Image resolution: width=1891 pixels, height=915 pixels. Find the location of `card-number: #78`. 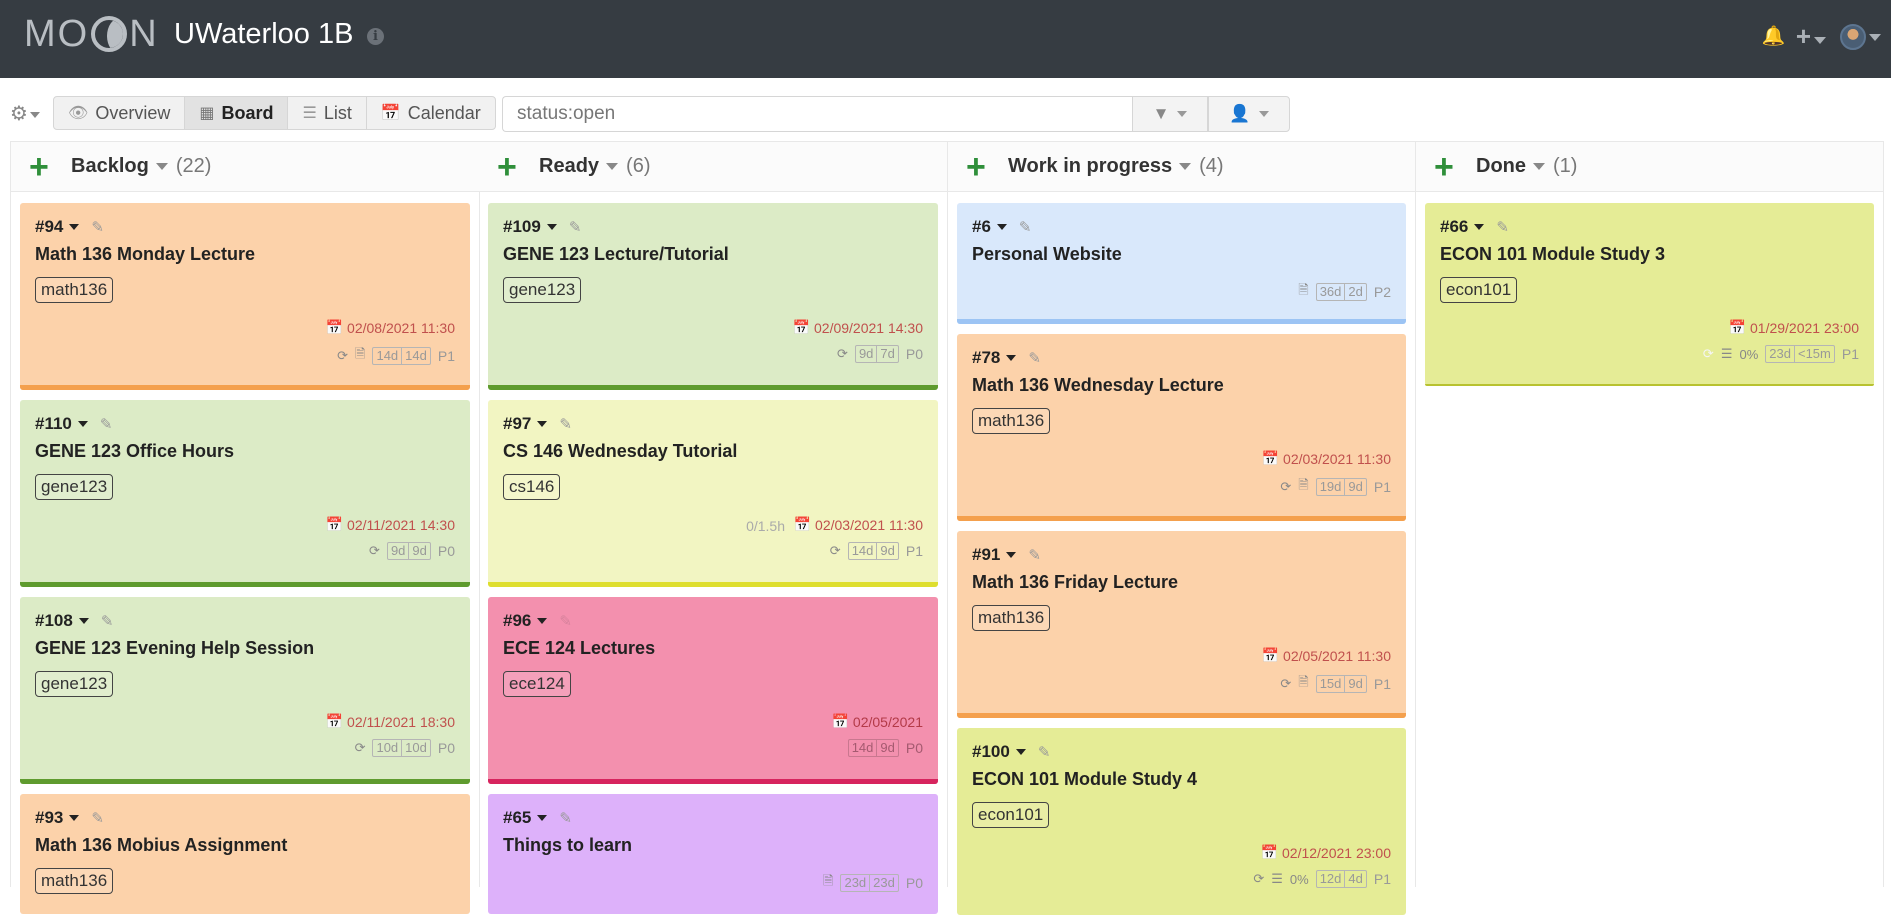

card-number: #78 is located at coordinates (986, 358).